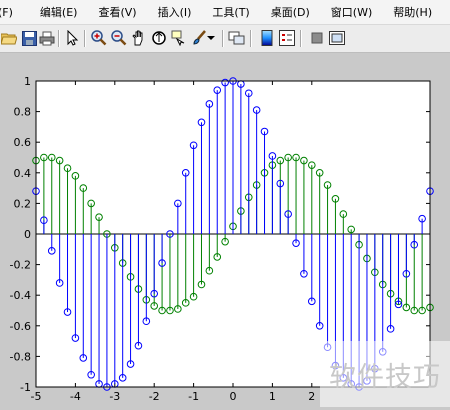  What do you see at coordinates (20, 265) in the screenshot?
I see `y-tick-label: -0.2` at bounding box center [20, 265].